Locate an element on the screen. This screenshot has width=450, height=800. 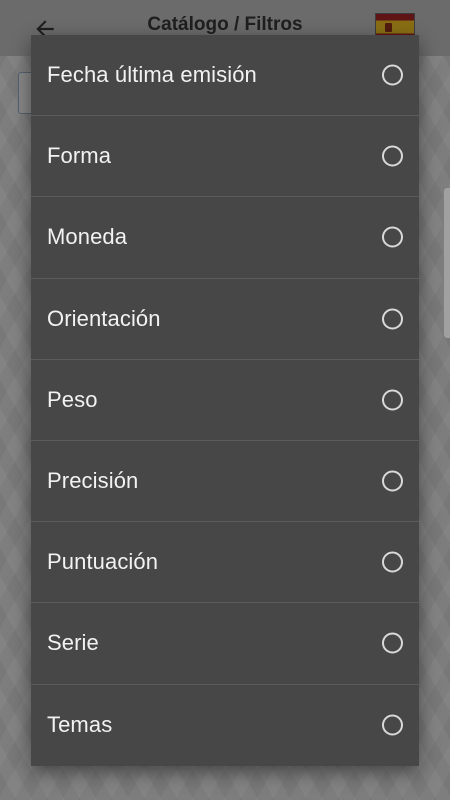
option-label: Peso is located at coordinates (72, 399).